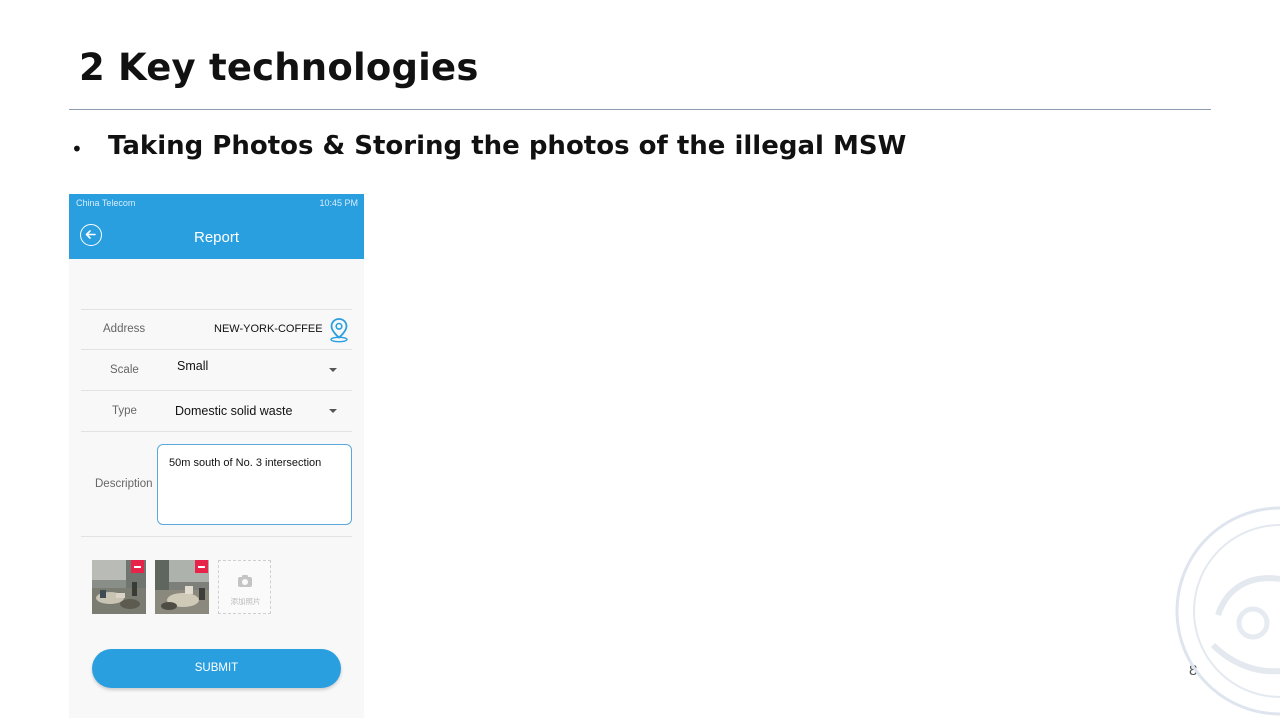  I want to click on slide-title: 2 Key technologies, so click(279, 67).